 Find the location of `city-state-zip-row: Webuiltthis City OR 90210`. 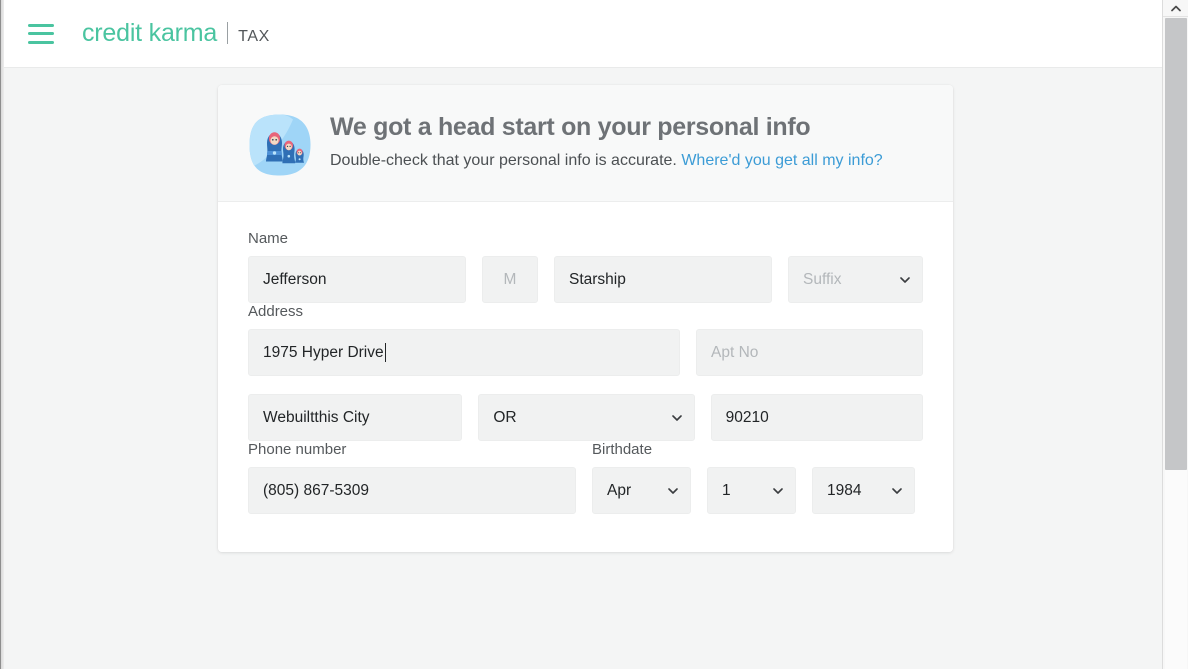

city-state-zip-row: Webuiltthis City OR 90210 is located at coordinates (585, 417).